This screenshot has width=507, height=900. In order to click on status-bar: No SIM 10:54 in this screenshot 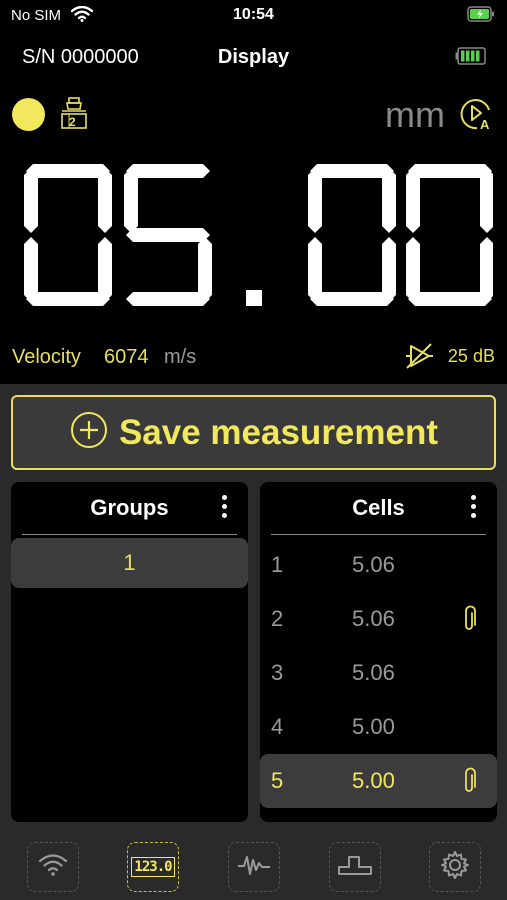, I will do `click(253, 16)`.